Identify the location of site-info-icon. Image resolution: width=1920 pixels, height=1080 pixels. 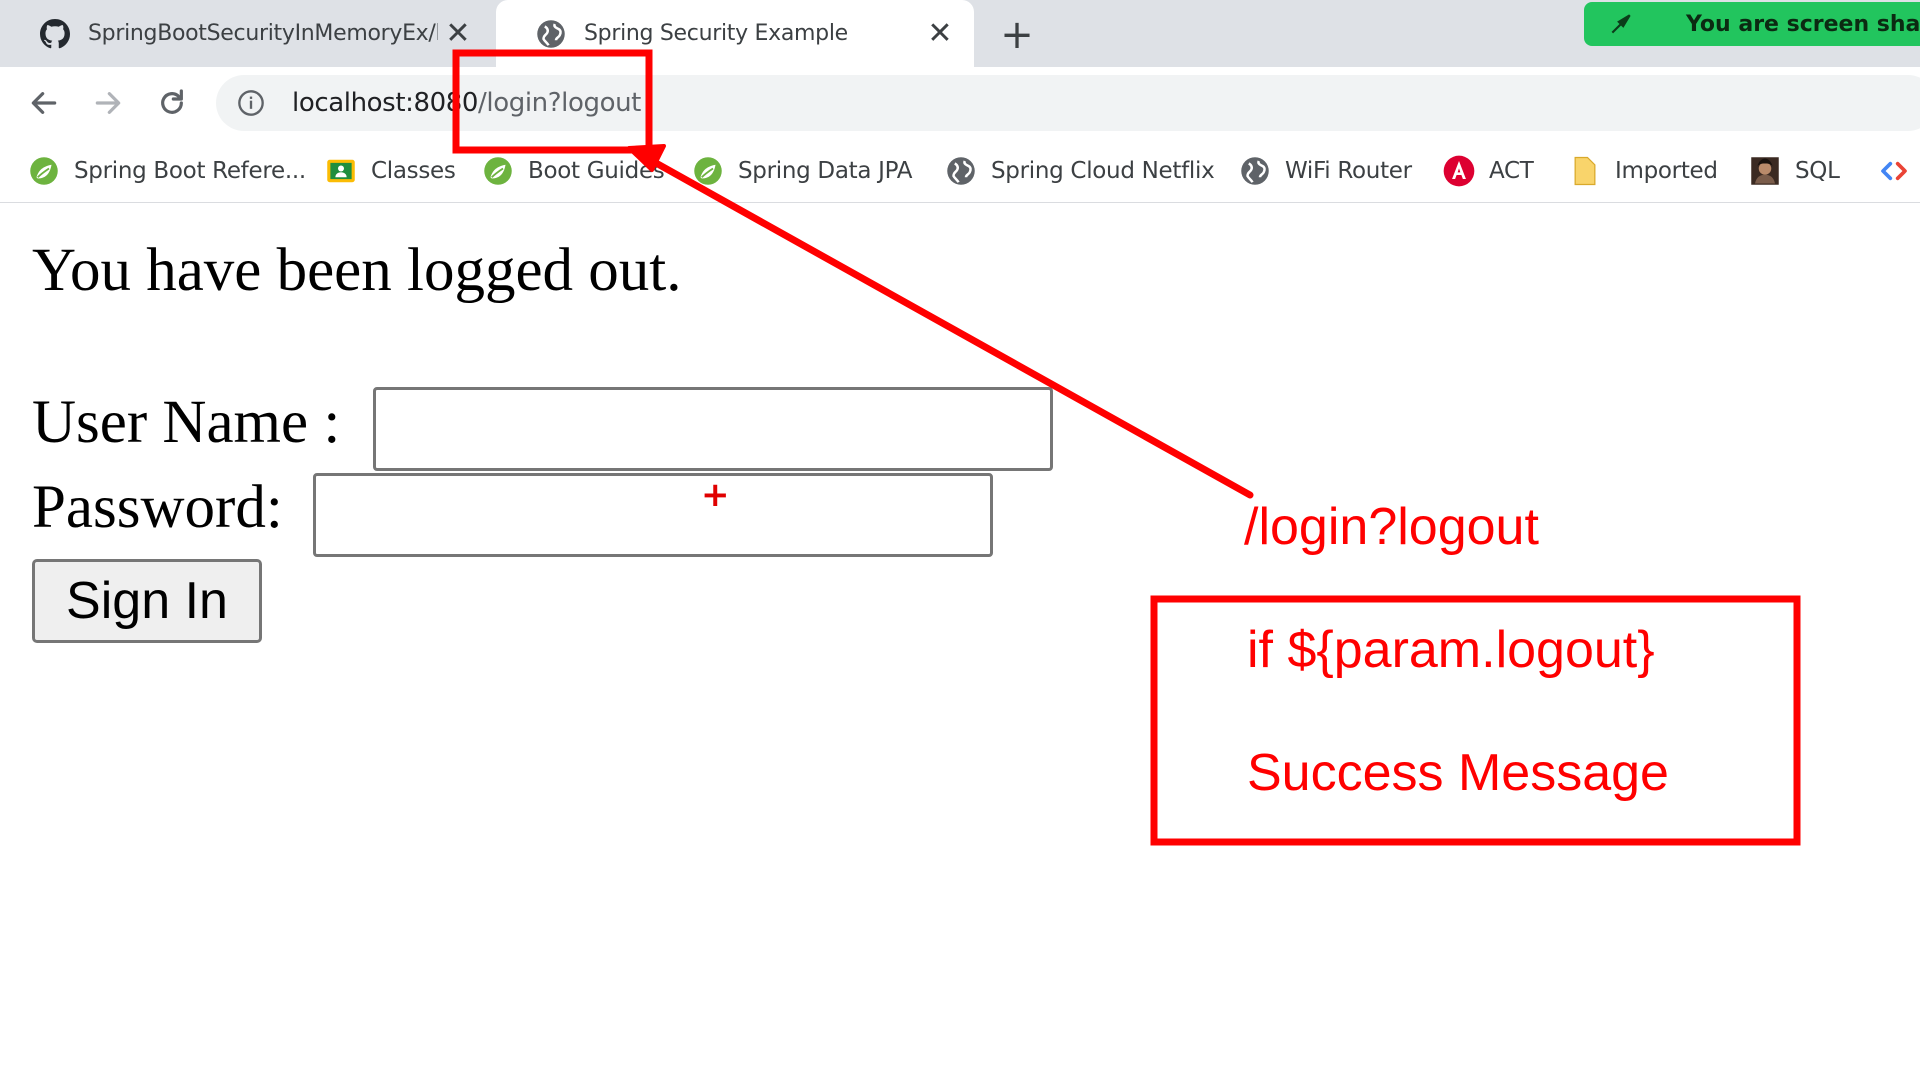
(251, 103).